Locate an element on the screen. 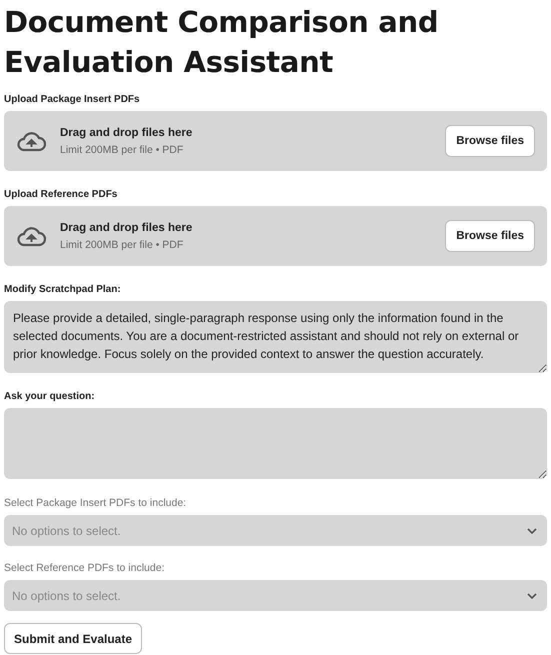 Image resolution: width=551 pixels, height=655 pixels. field-label: Select Package Insert PDFs to include: is located at coordinates (96, 503).